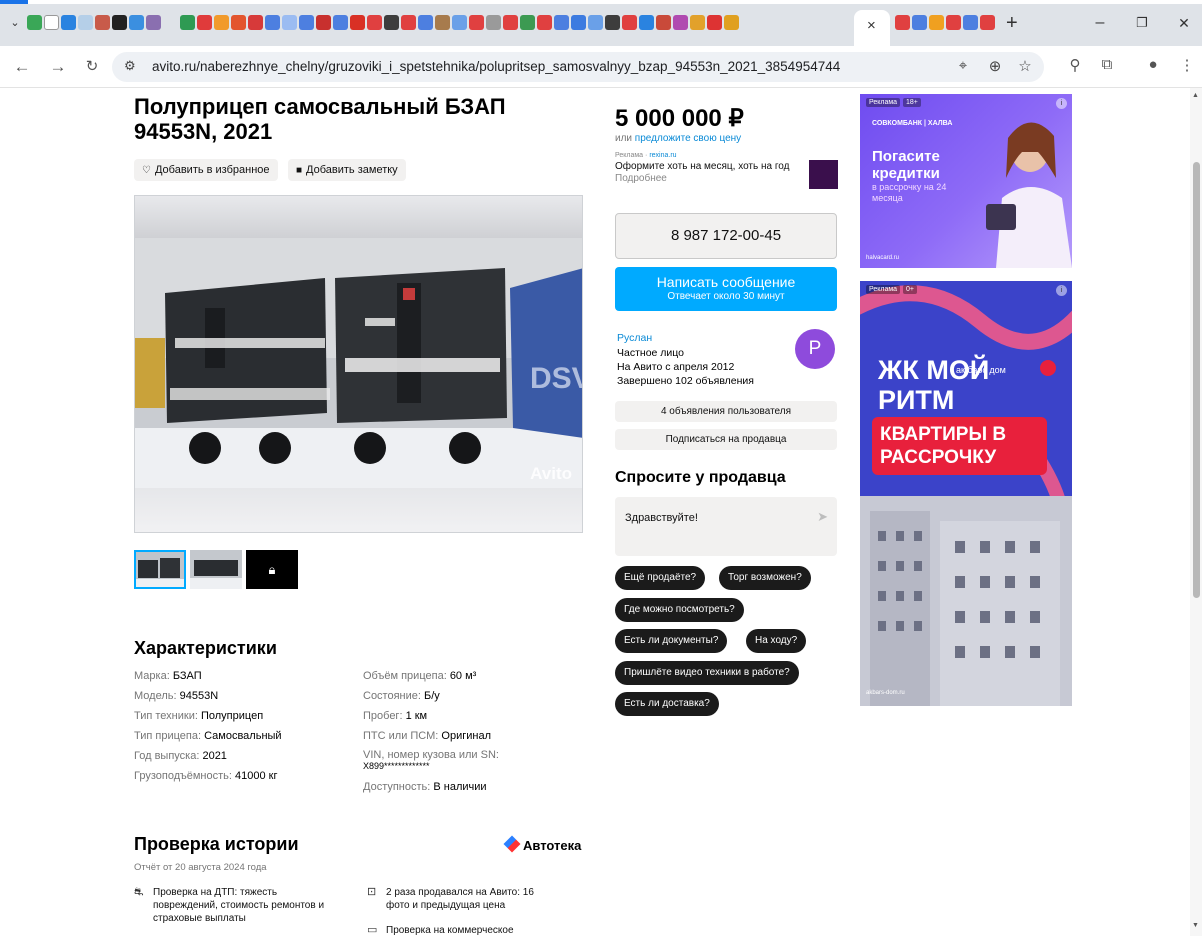 The width and height of the screenshot is (1202, 936). I want to click on profile-icon: ●, so click(1153, 64).